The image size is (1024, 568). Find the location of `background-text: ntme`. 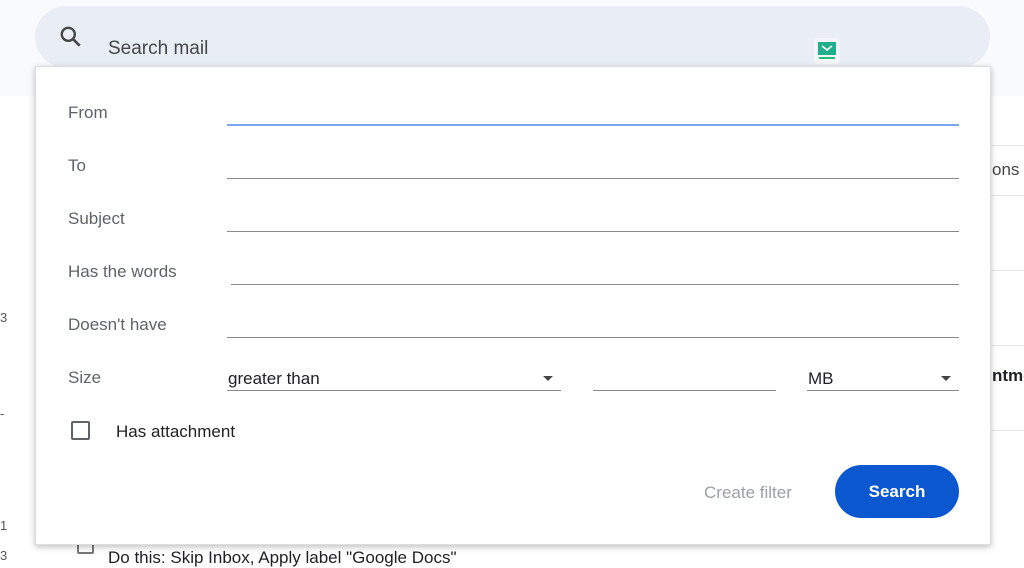

background-text: ntme is located at coordinates (1008, 375).